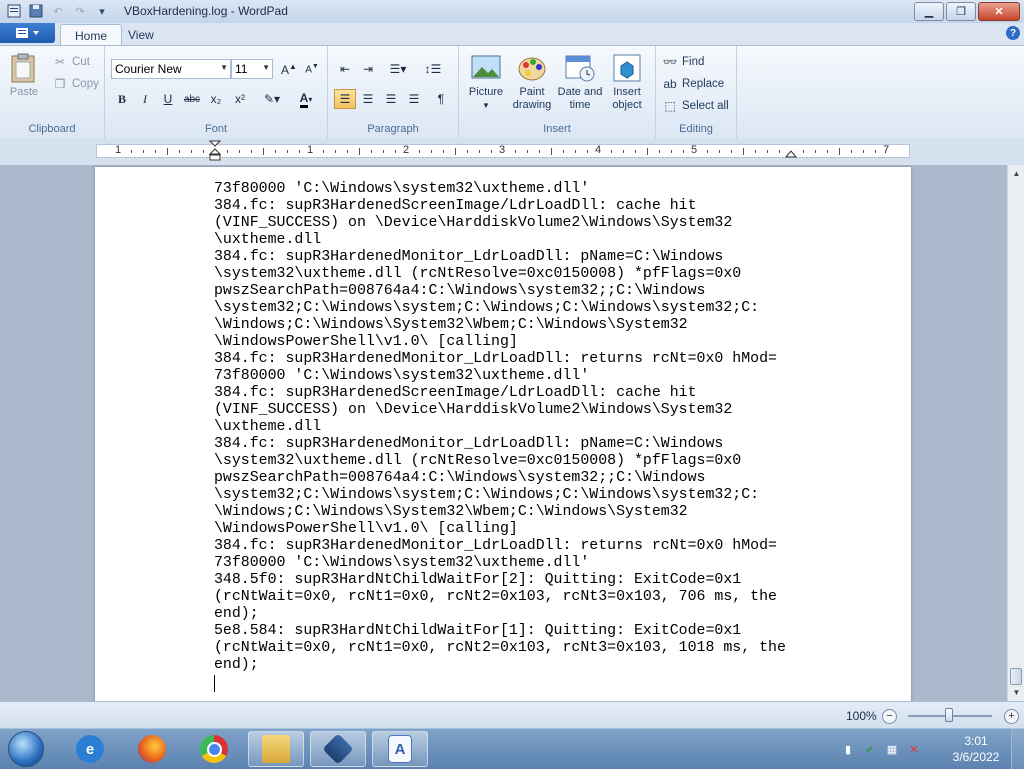 Image resolution: width=1024 pixels, height=769 pixels. What do you see at coordinates (532, 82) in the screenshot?
I see `paint-drawing-button: Paint drawing` at bounding box center [532, 82].